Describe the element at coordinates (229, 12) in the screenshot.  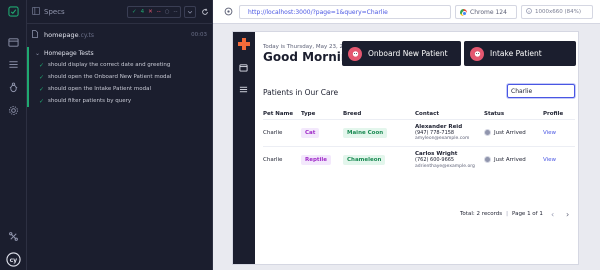
I see `selector-playground-icon` at that location.